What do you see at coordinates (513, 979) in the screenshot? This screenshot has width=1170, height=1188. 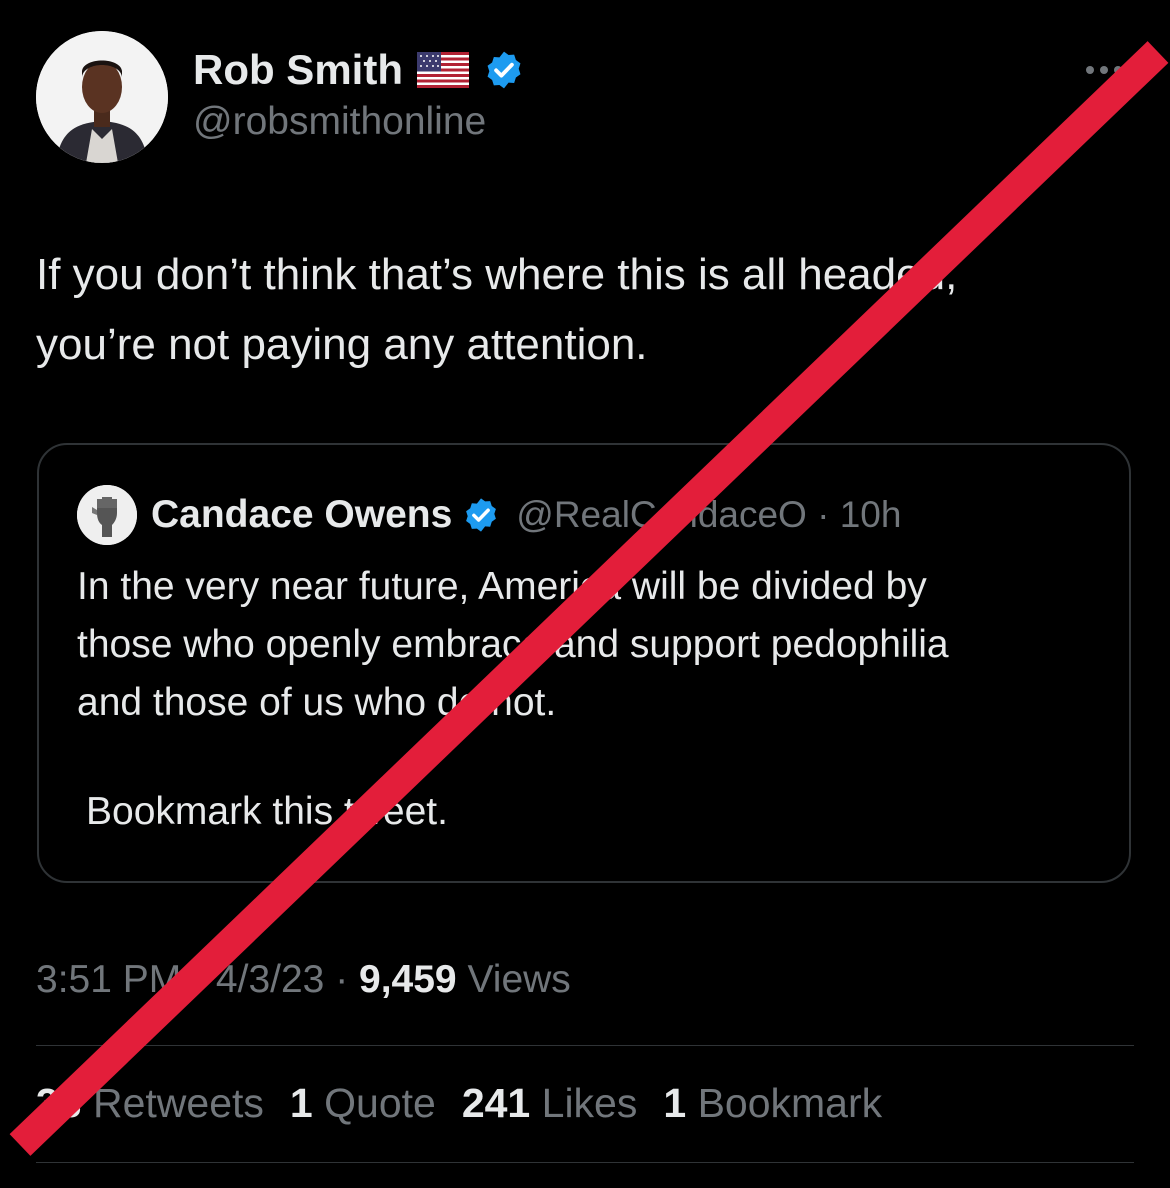 I see `views-label: Views` at bounding box center [513, 979].